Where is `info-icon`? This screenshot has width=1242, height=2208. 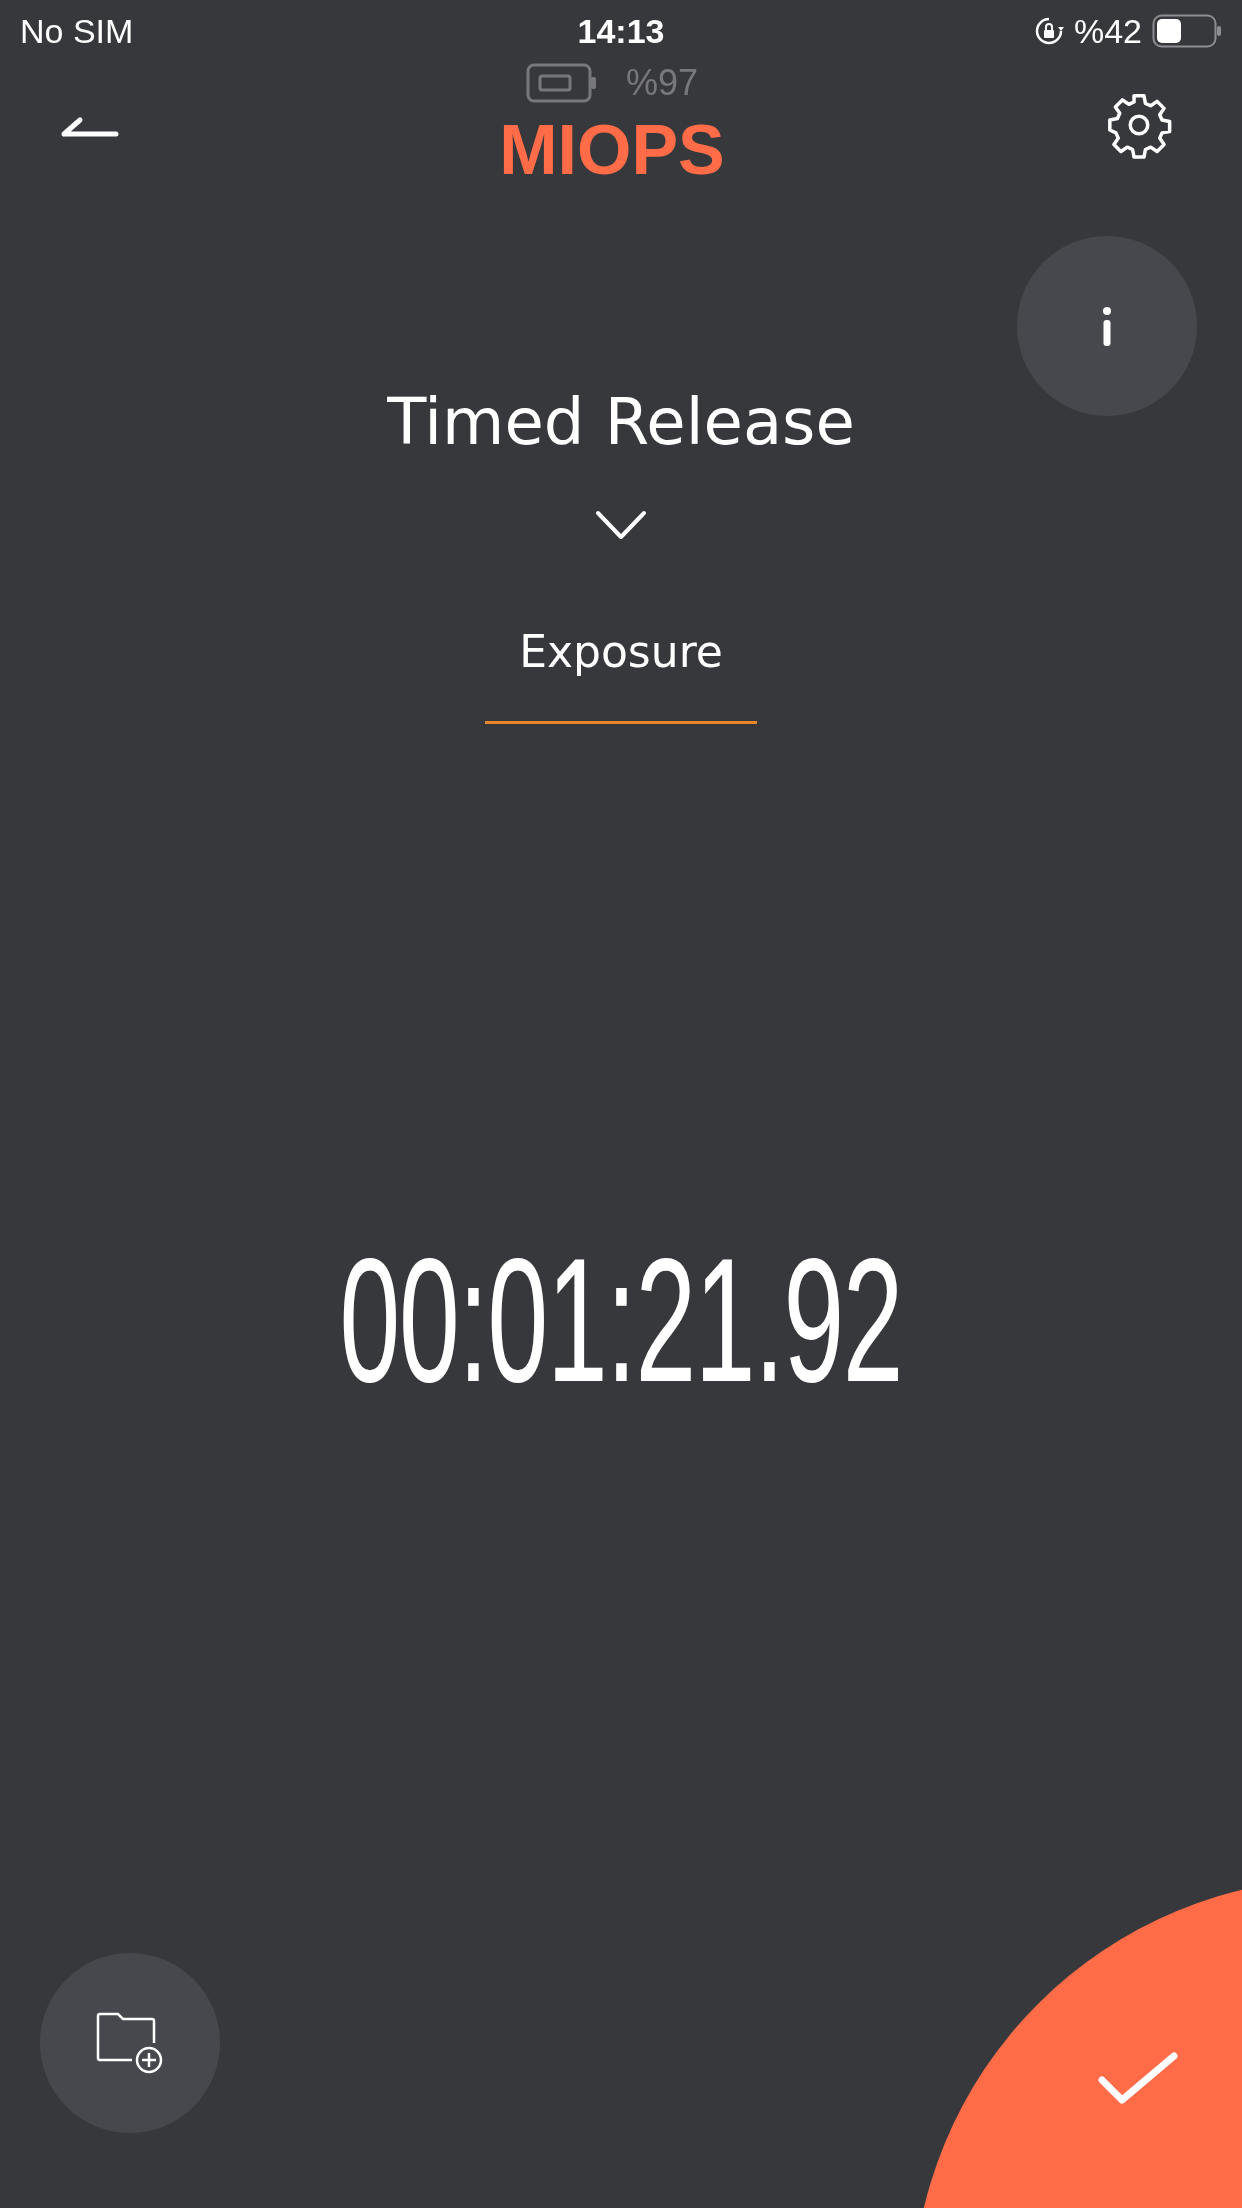
info-icon is located at coordinates (1107, 326).